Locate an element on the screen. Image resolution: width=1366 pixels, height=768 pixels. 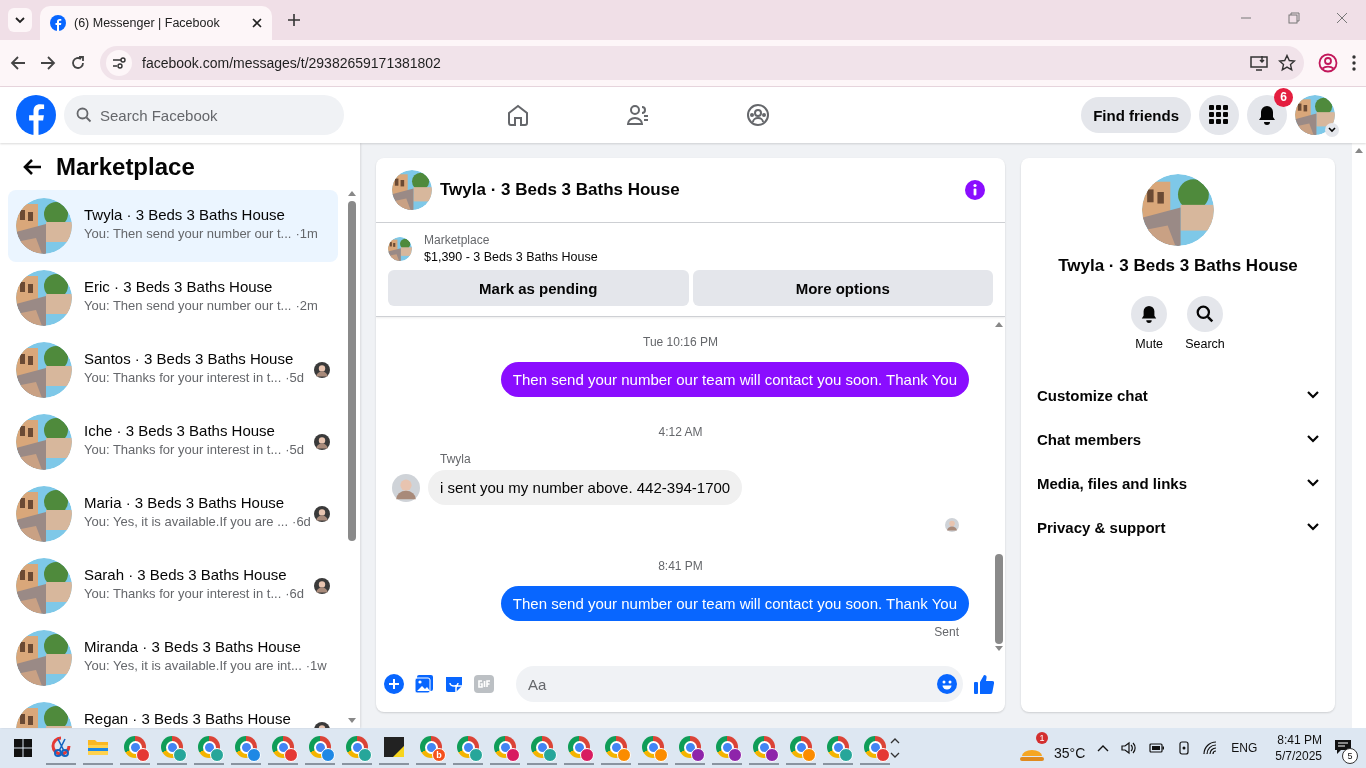
scissors-icon is located at coordinates (61, 747).